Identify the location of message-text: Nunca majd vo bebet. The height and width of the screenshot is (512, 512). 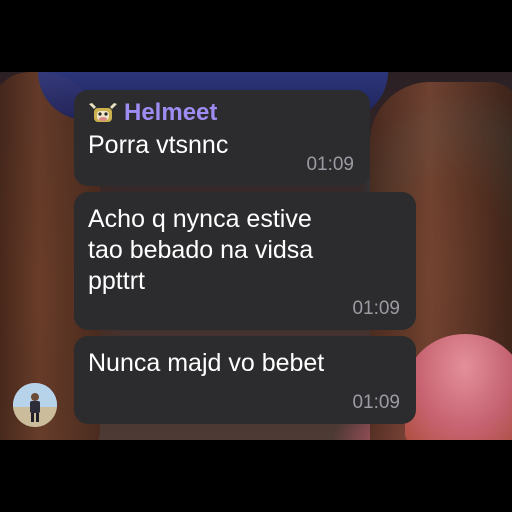
(206, 363).